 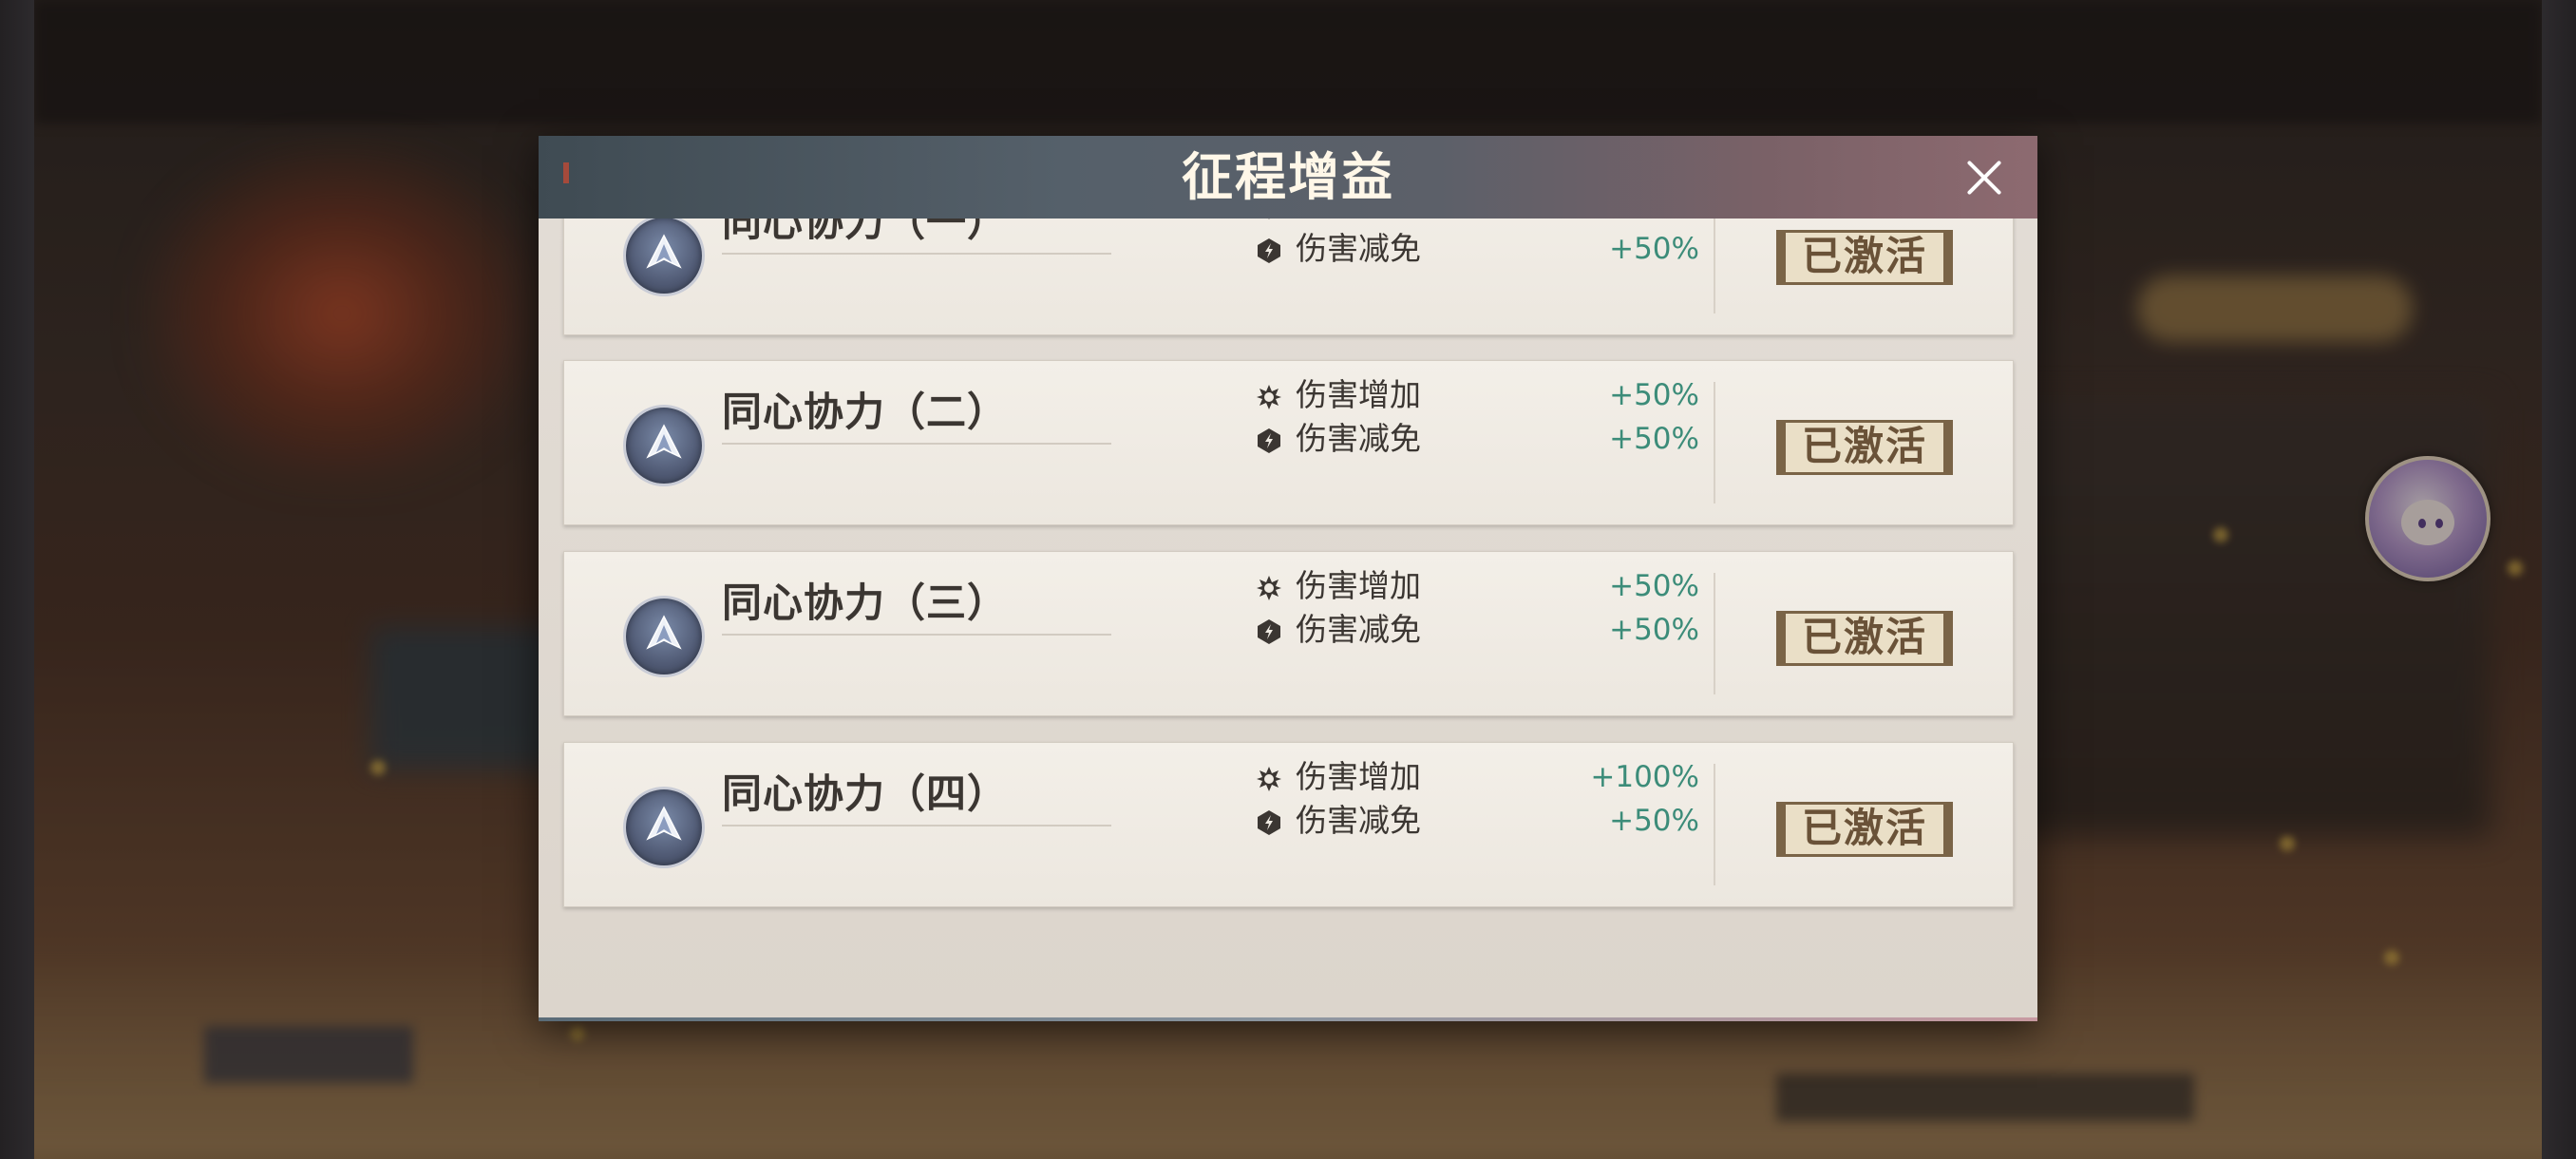 I want to click on buff-row: 同心协力（三） 伤害增加 +50% 伤害减免 +50% 已激活, so click(x=1288, y=633).